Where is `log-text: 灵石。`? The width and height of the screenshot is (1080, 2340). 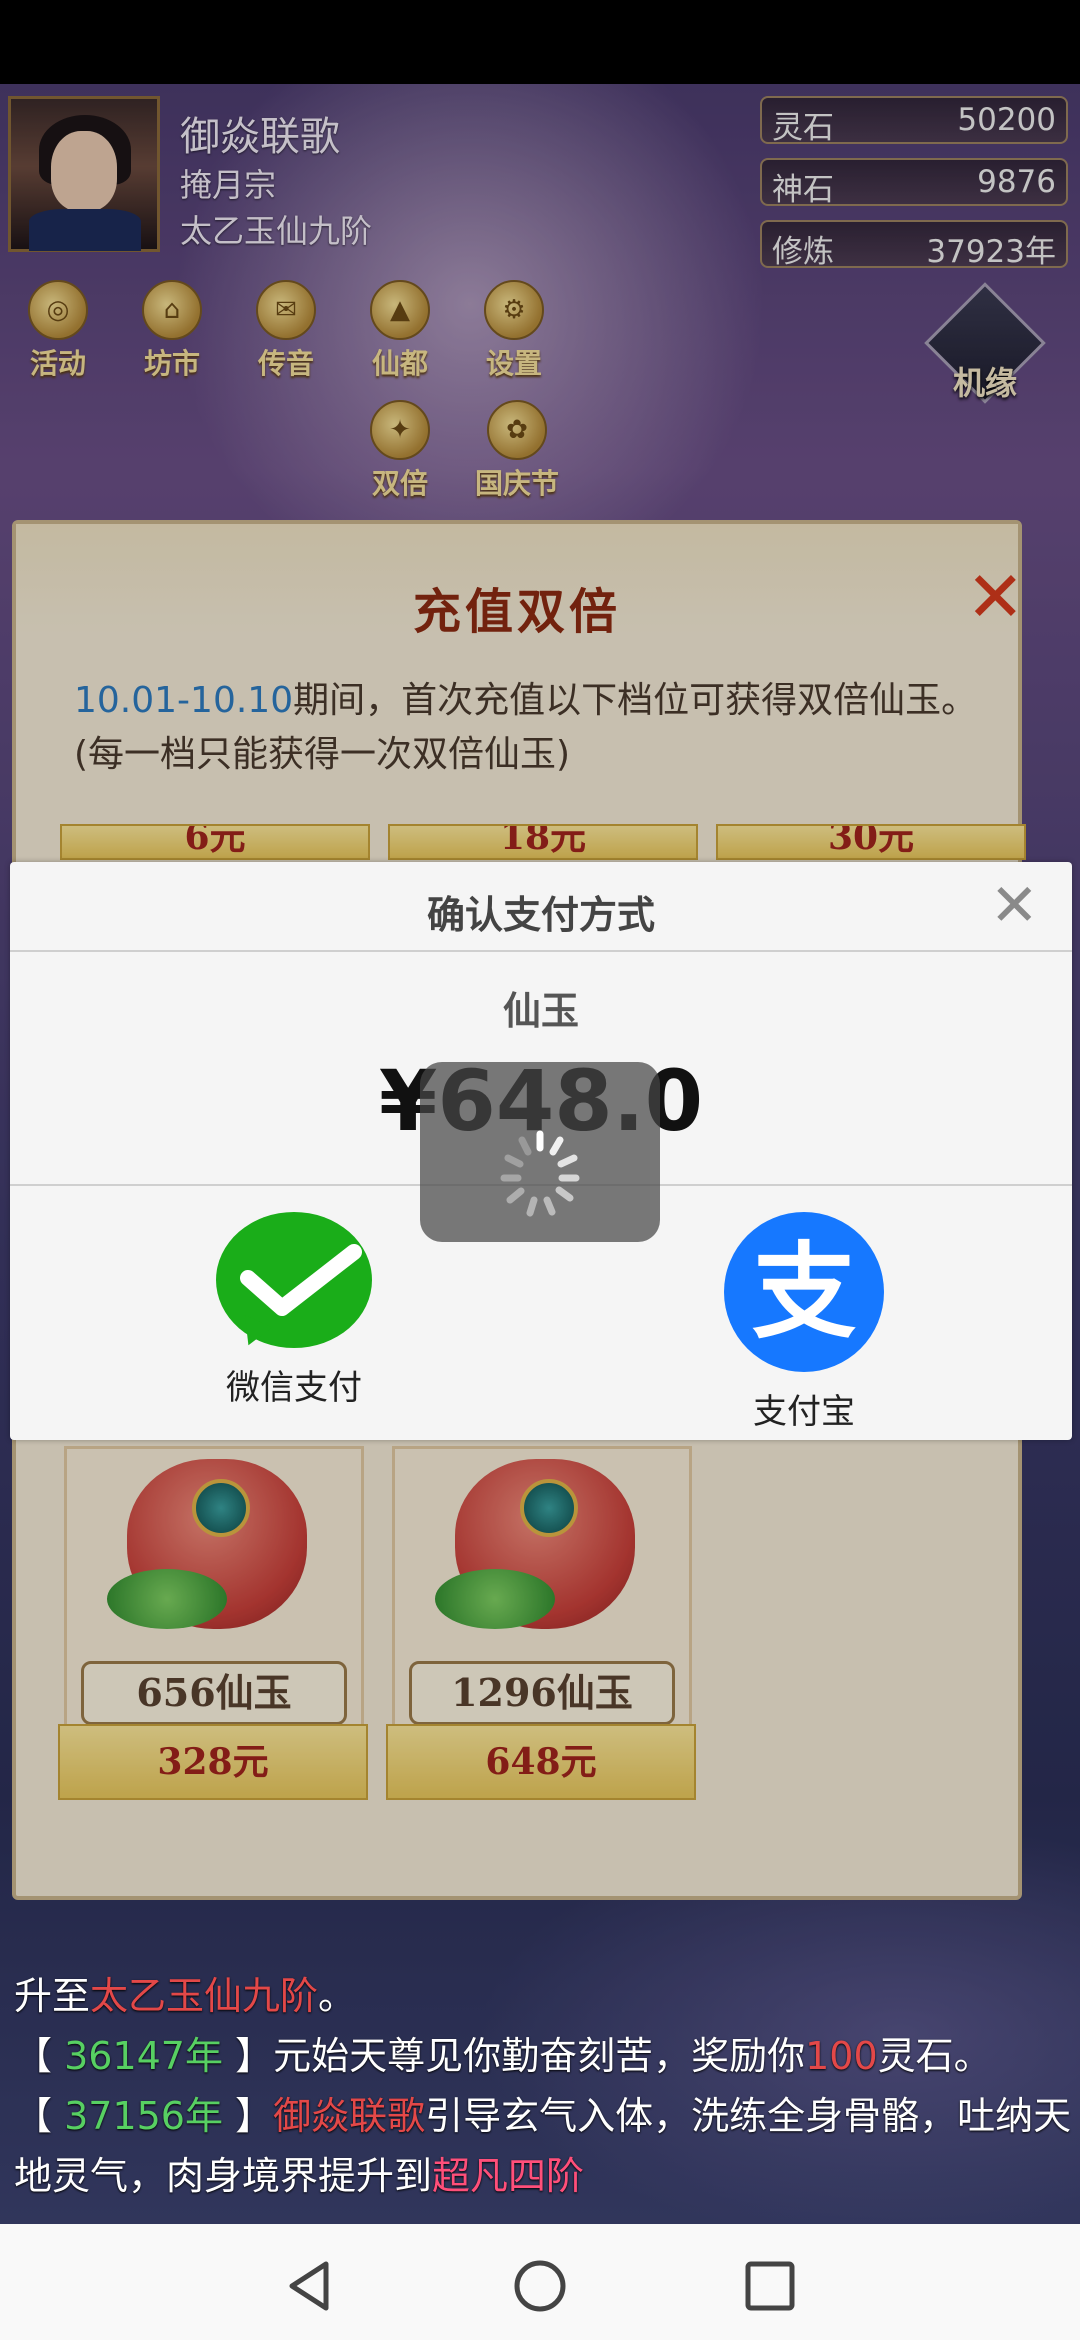
log-text: 灵石。 is located at coordinates (934, 2056).